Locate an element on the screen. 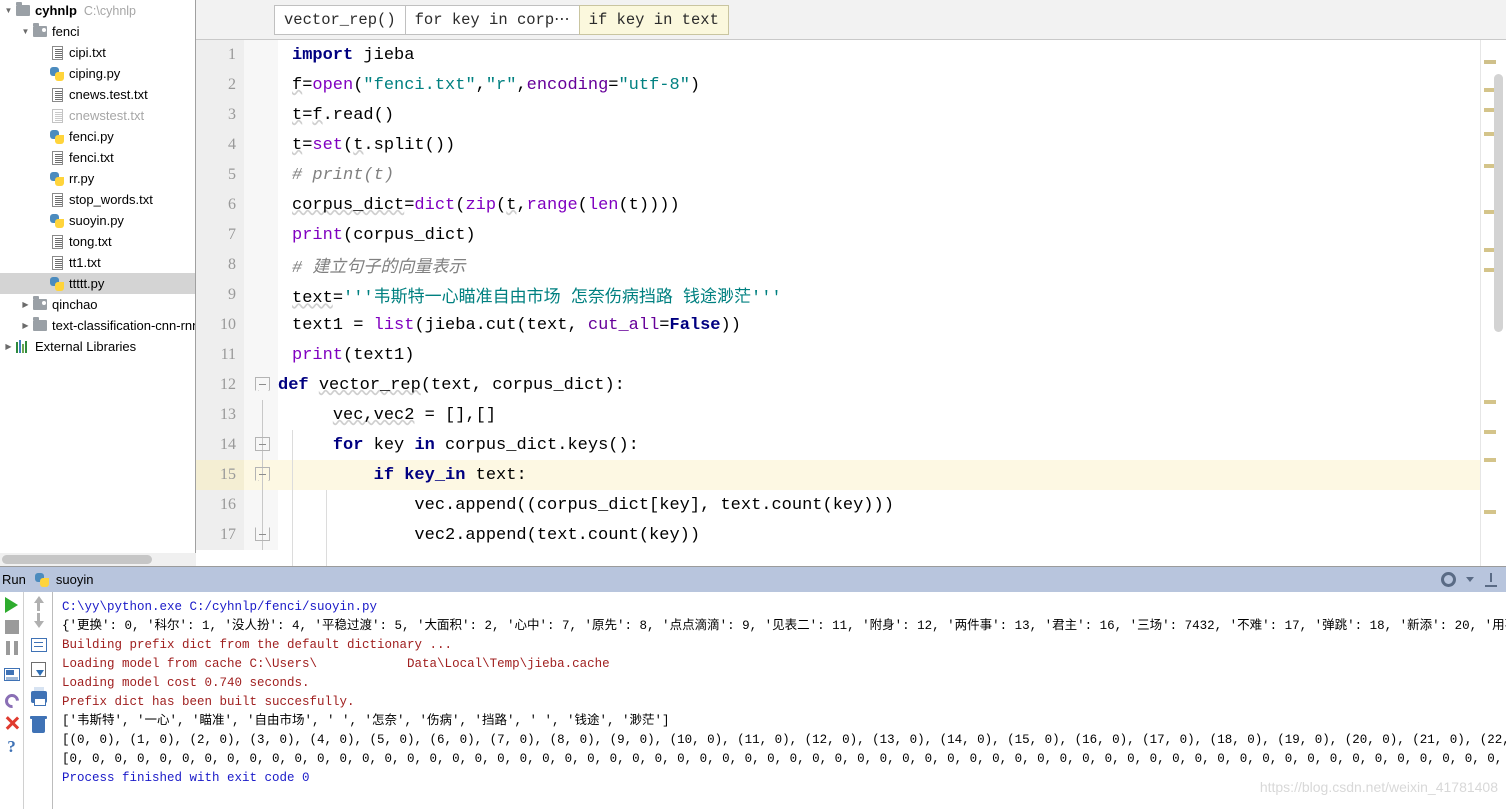 Image resolution: width=1506 pixels, height=809 pixels. breadcrumb-item-if-statement: if key in text is located at coordinates (653, 19).